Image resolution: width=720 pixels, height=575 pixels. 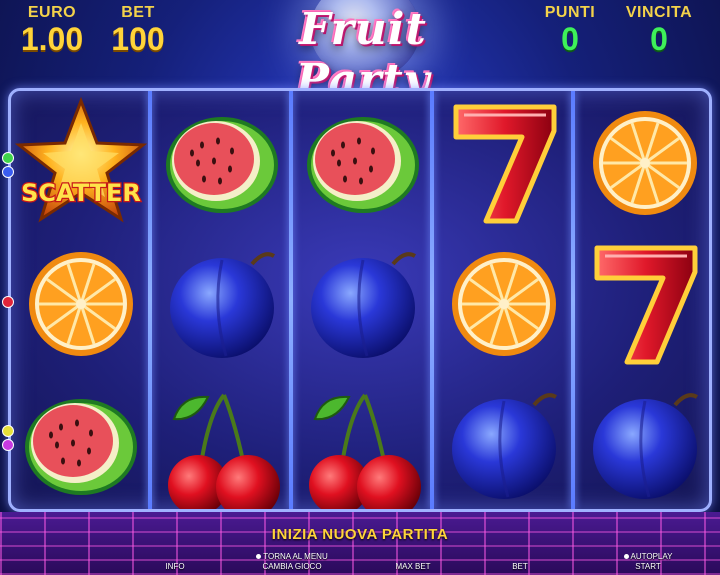 What do you see at coordinates (626, 557) in the screenshot?
I see `autoplay-dot-icon` at bounding box center [626, 557].